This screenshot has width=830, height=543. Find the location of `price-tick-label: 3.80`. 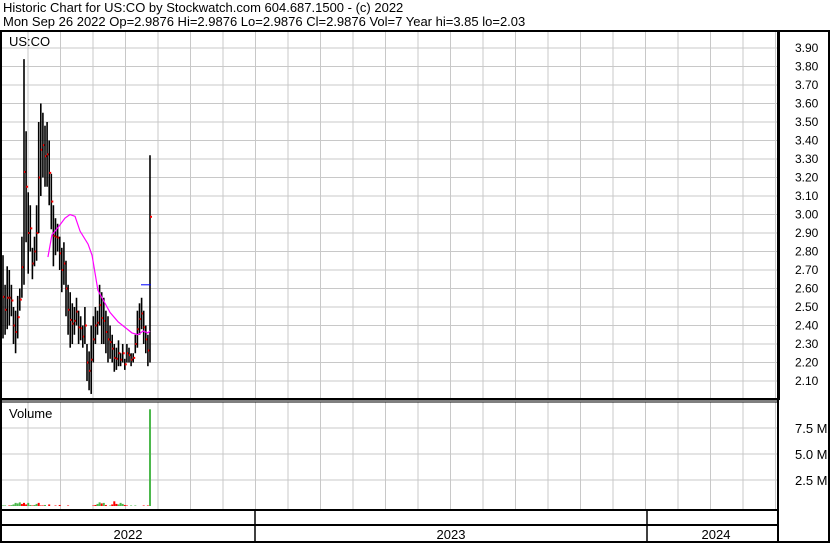

price-tick-label: 3.80 is located at coordinates (807, 67).